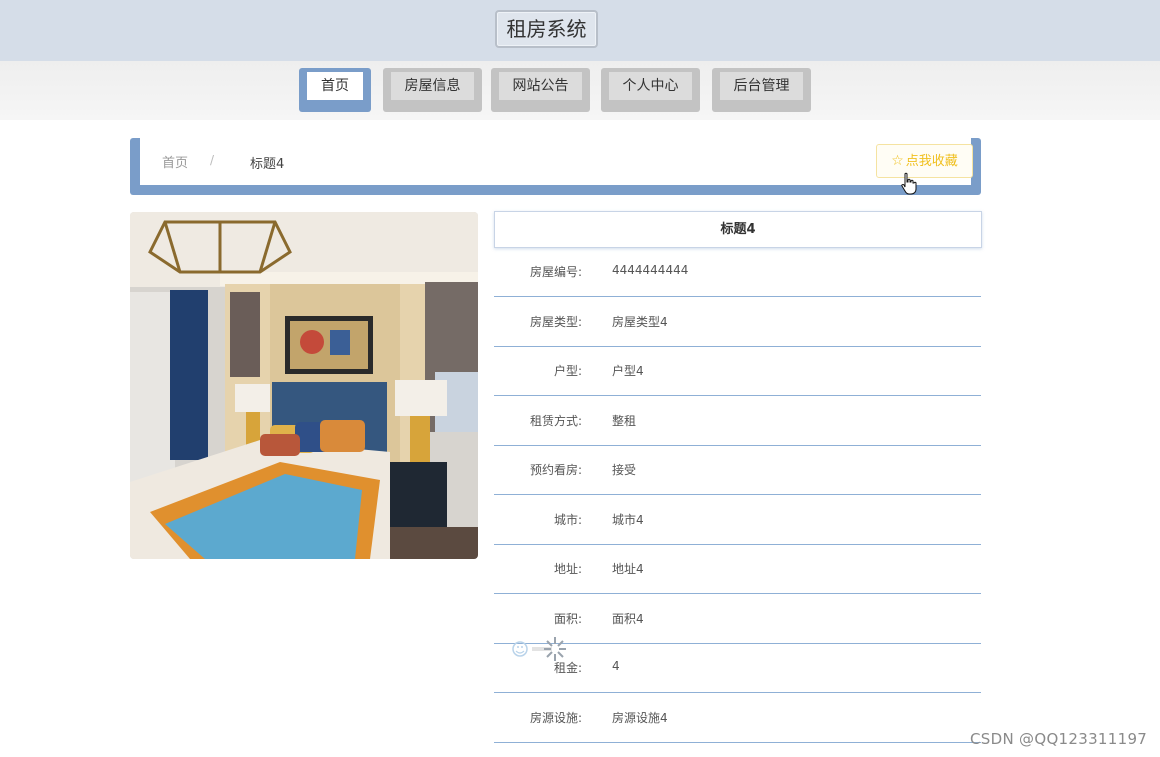 Image resolution: width=1160 pixels, height=757 pixels. What do you see at coordinates (304, 385) in the screenshot?
I see `house-photo` at bounding box center [304, 385].